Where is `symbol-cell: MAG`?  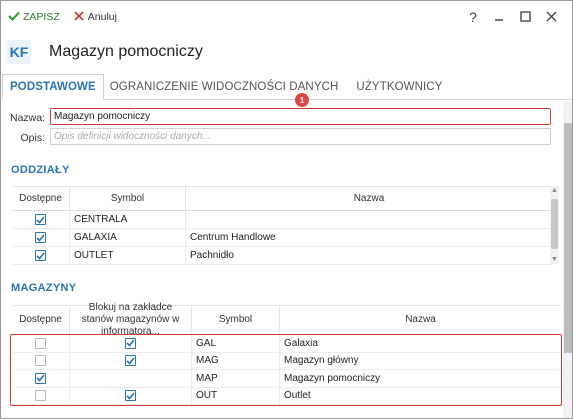
symbol-cell: MAG is located at coordinates (236, 360).